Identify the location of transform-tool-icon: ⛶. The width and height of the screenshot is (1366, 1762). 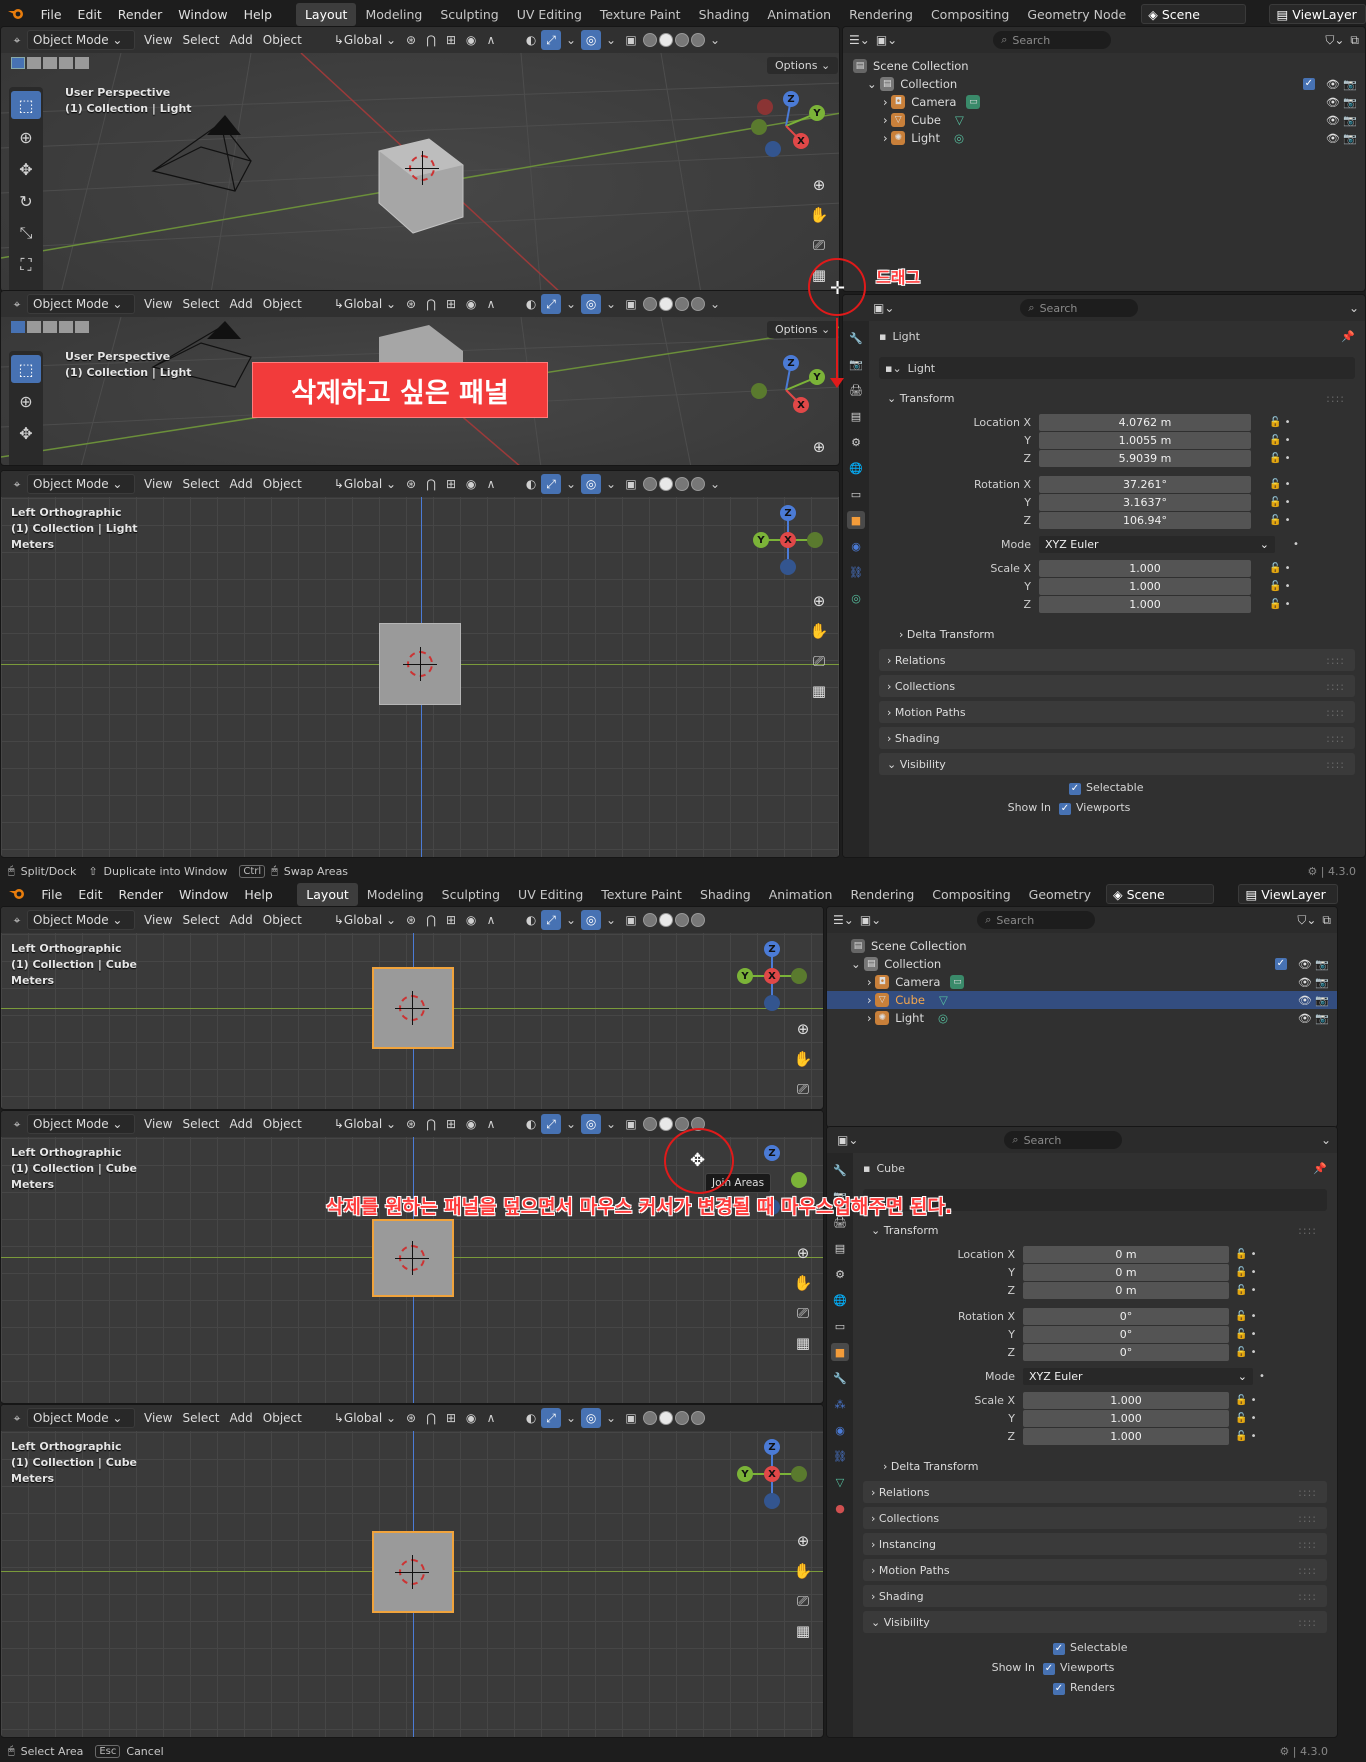
(26, 265).